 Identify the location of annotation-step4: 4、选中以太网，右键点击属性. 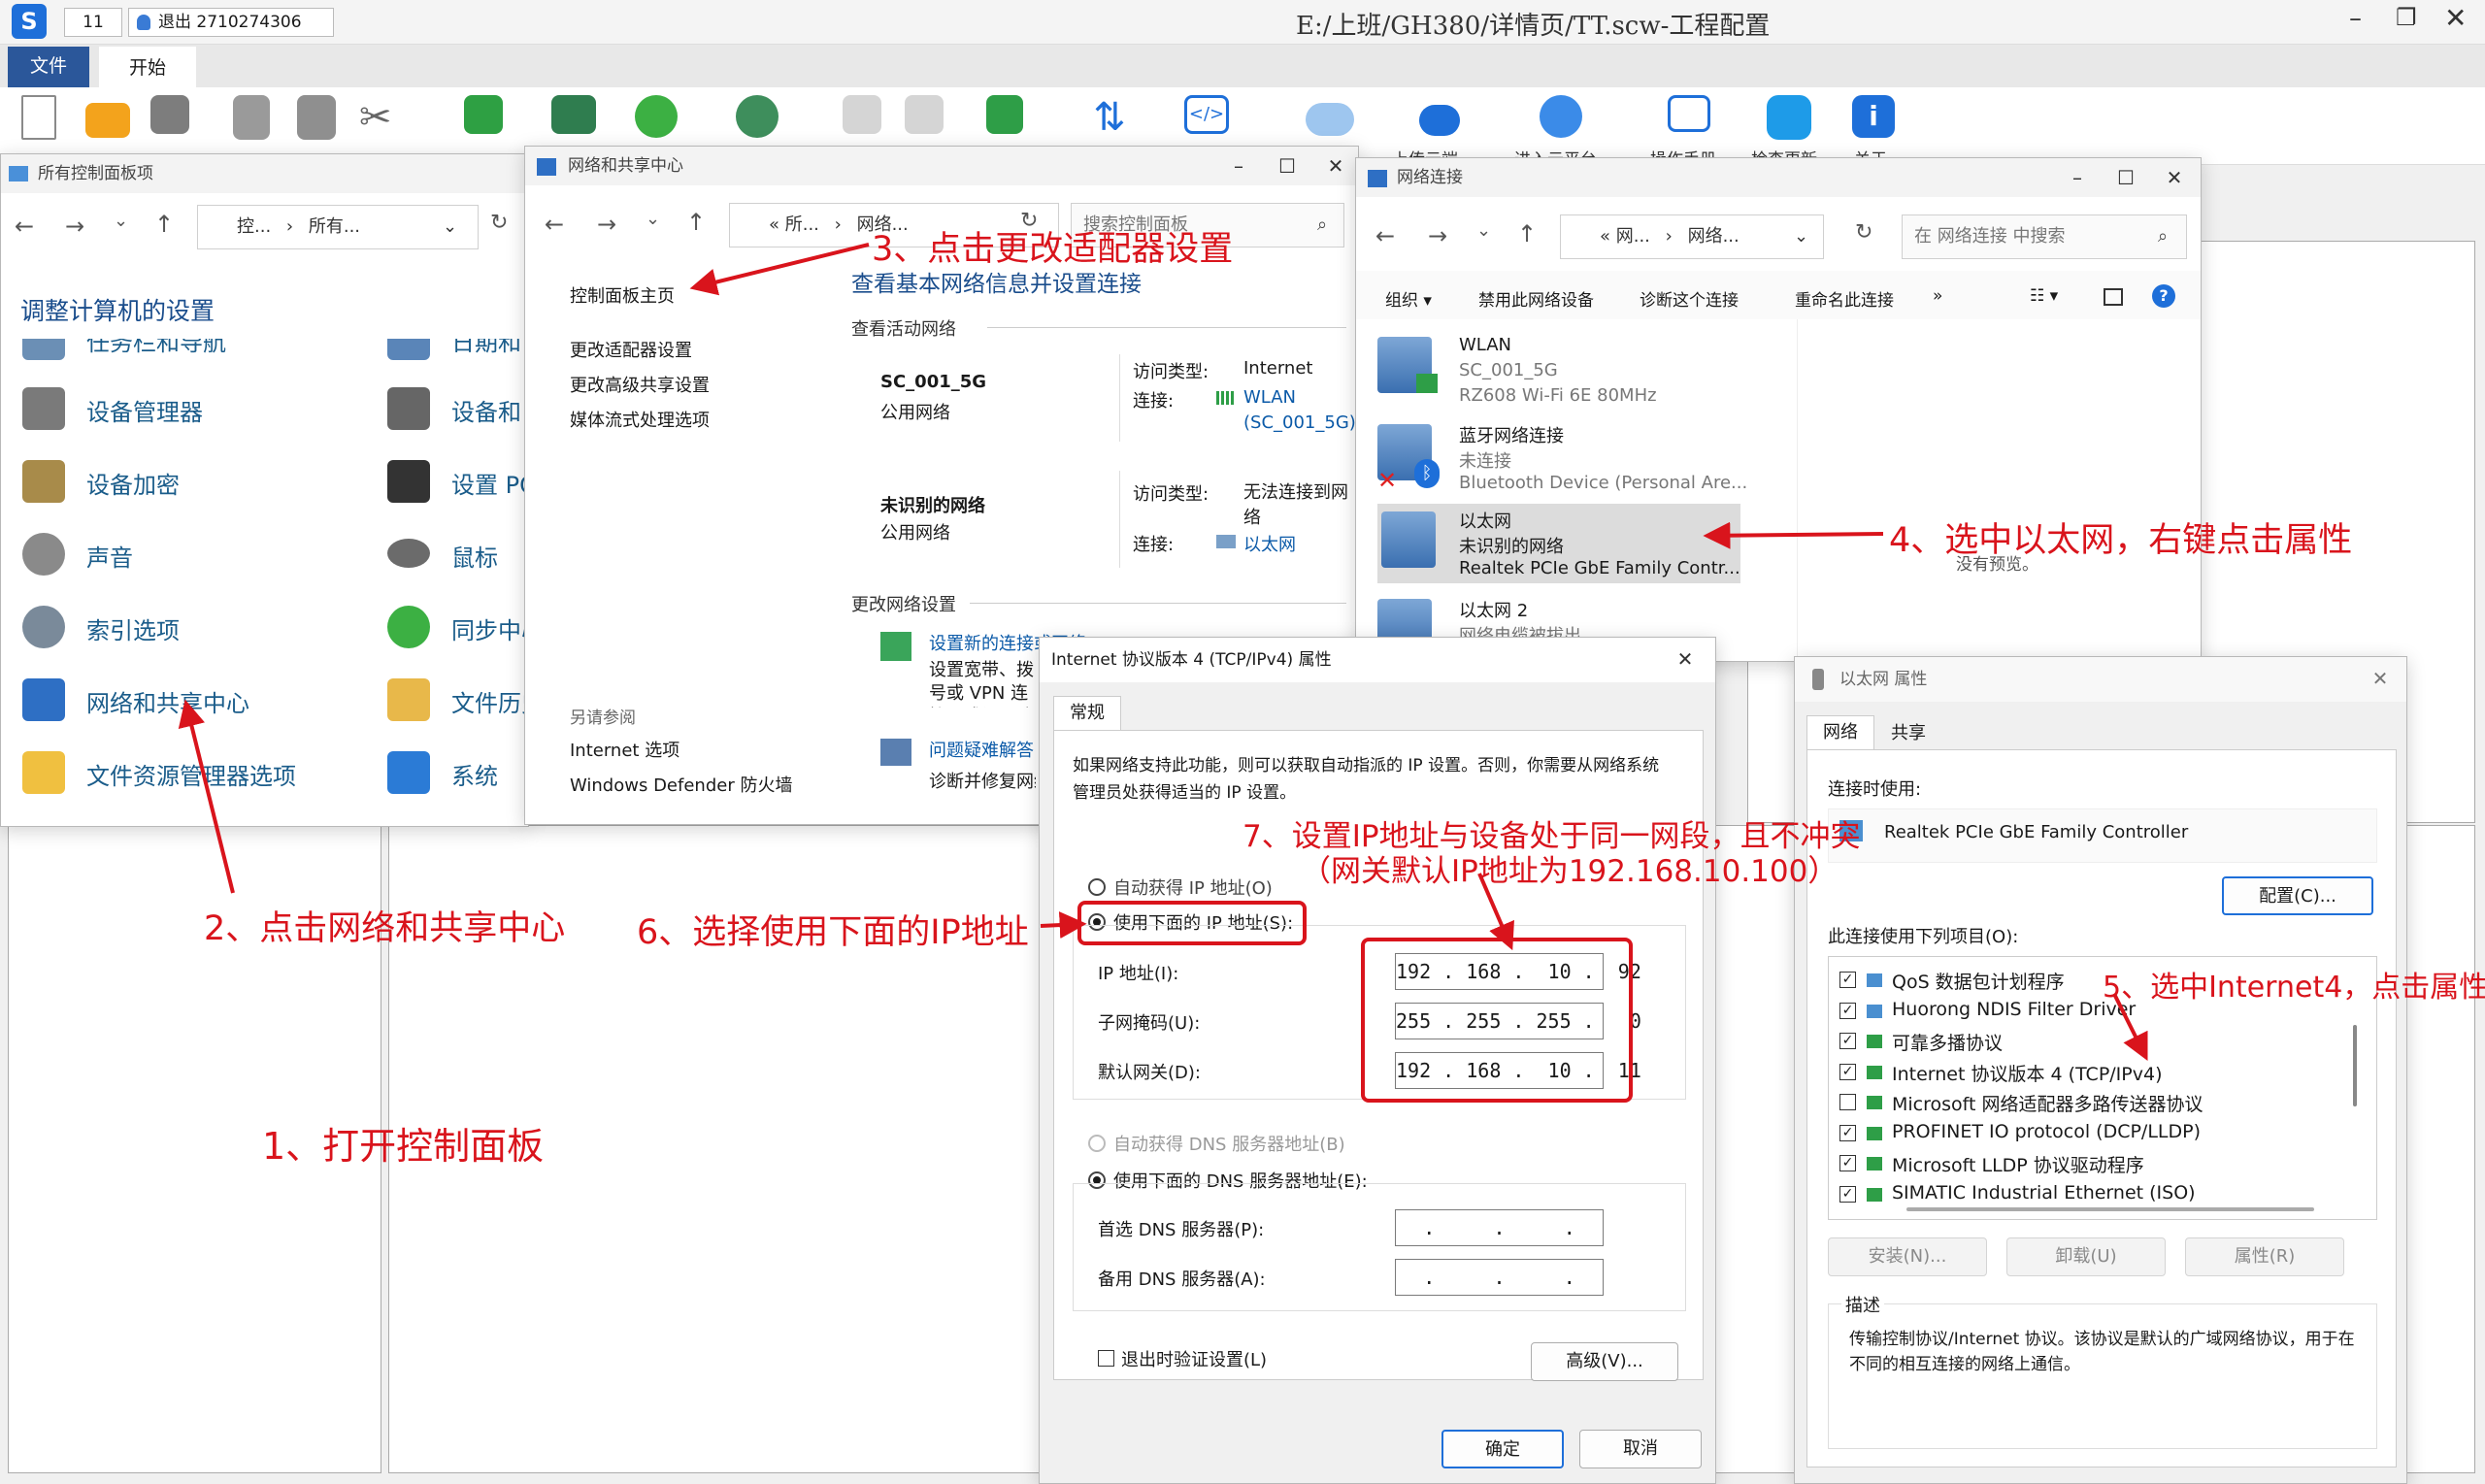
(2121, 540).